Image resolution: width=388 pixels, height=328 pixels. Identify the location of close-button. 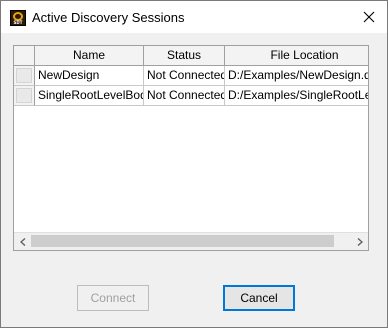
(369, 17).